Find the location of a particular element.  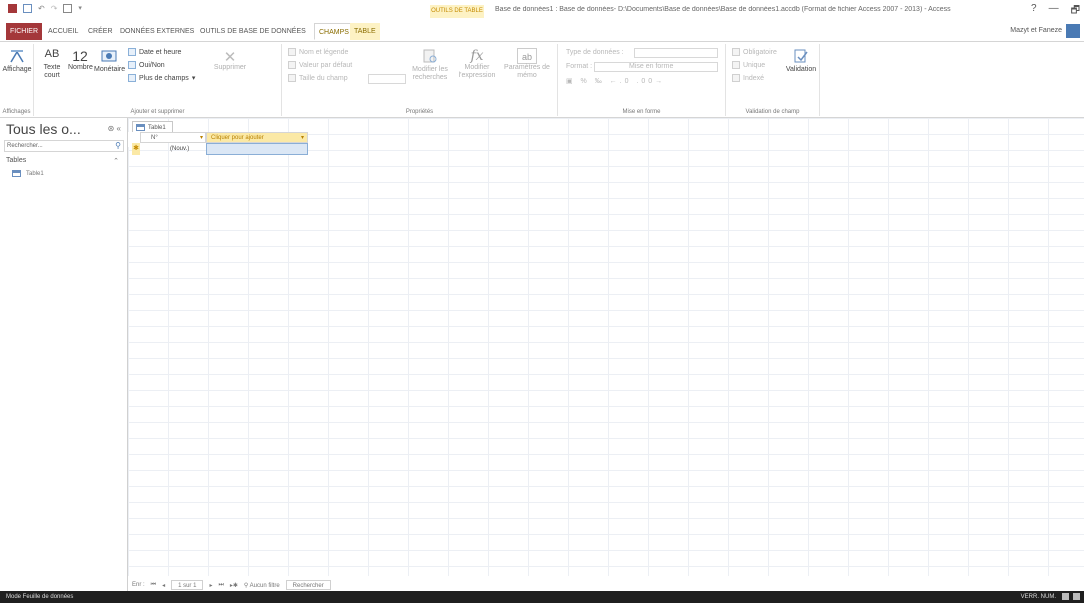

group-label-formatting: Mise en forme is located at coordinates (641, 112).